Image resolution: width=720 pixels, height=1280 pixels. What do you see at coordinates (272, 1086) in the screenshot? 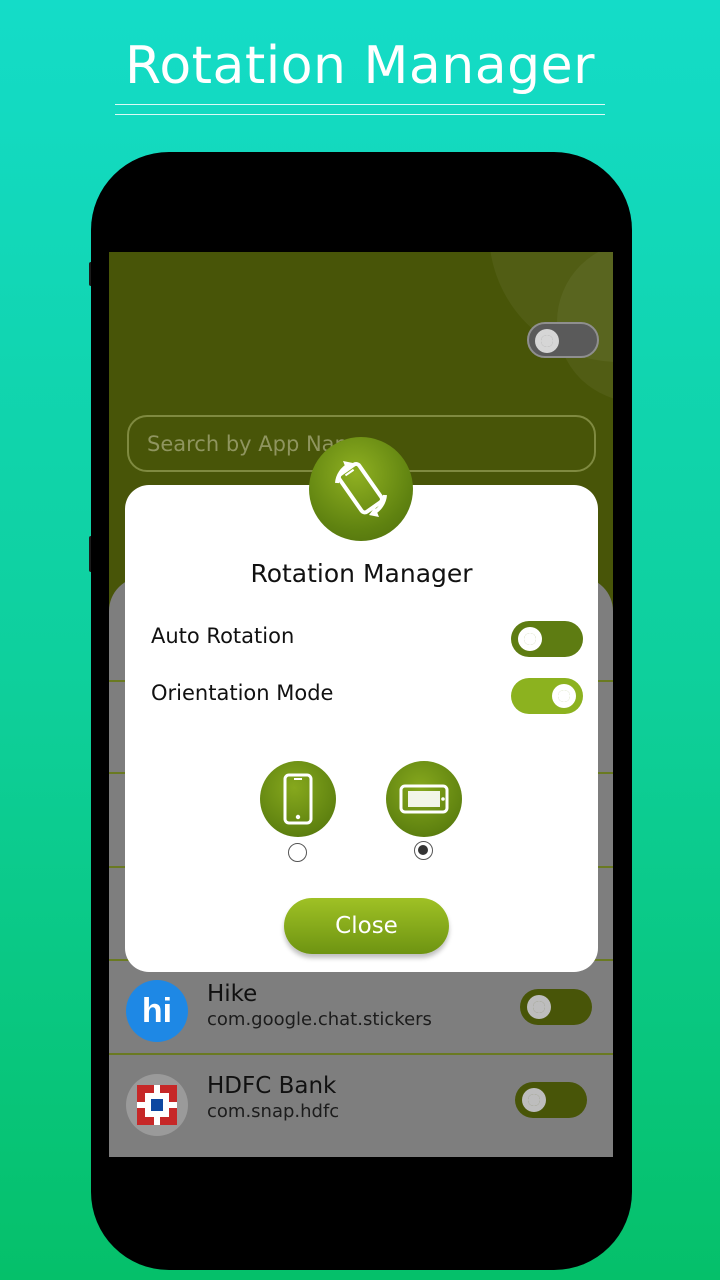
I see `app-name: HDFC Bank` at bounding box center [272, 1086].